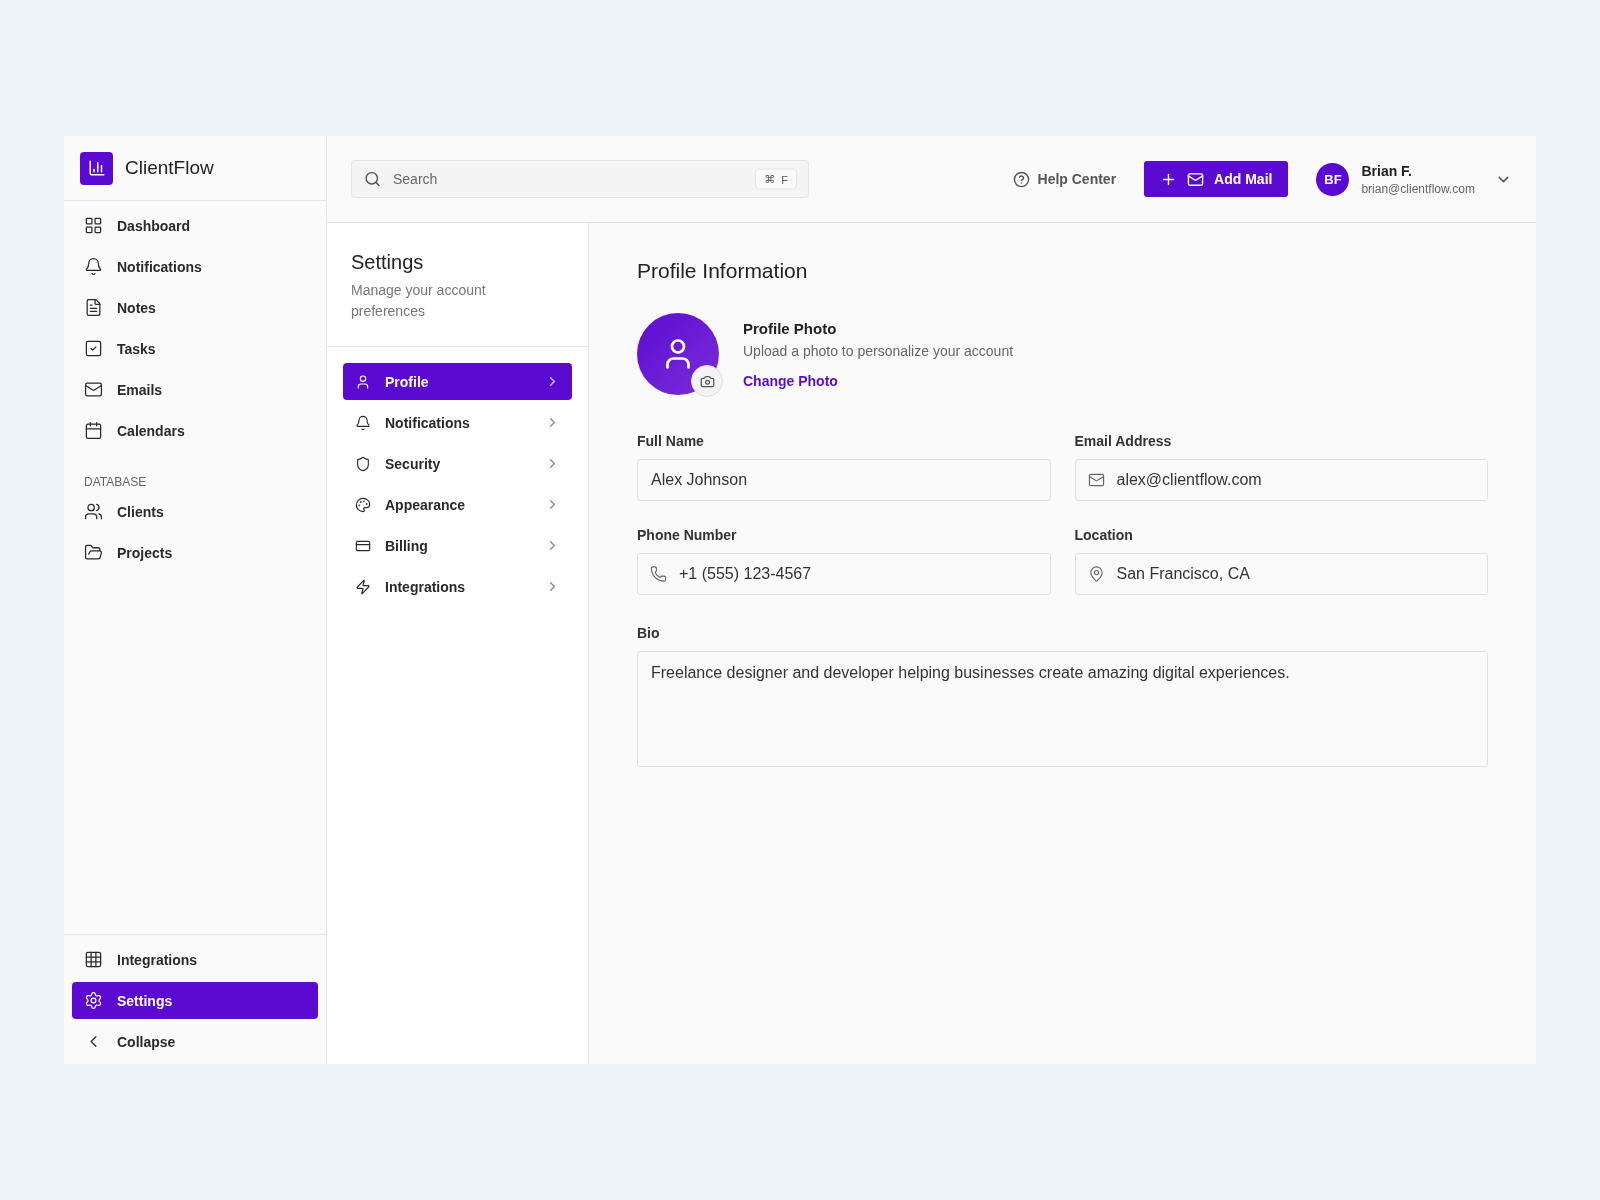 The width and height of the screenshot is (1600, 1200). Describe the element at coordinates (195, 511) in the screenshot. I see `sidebar-item: Clients` at that location.